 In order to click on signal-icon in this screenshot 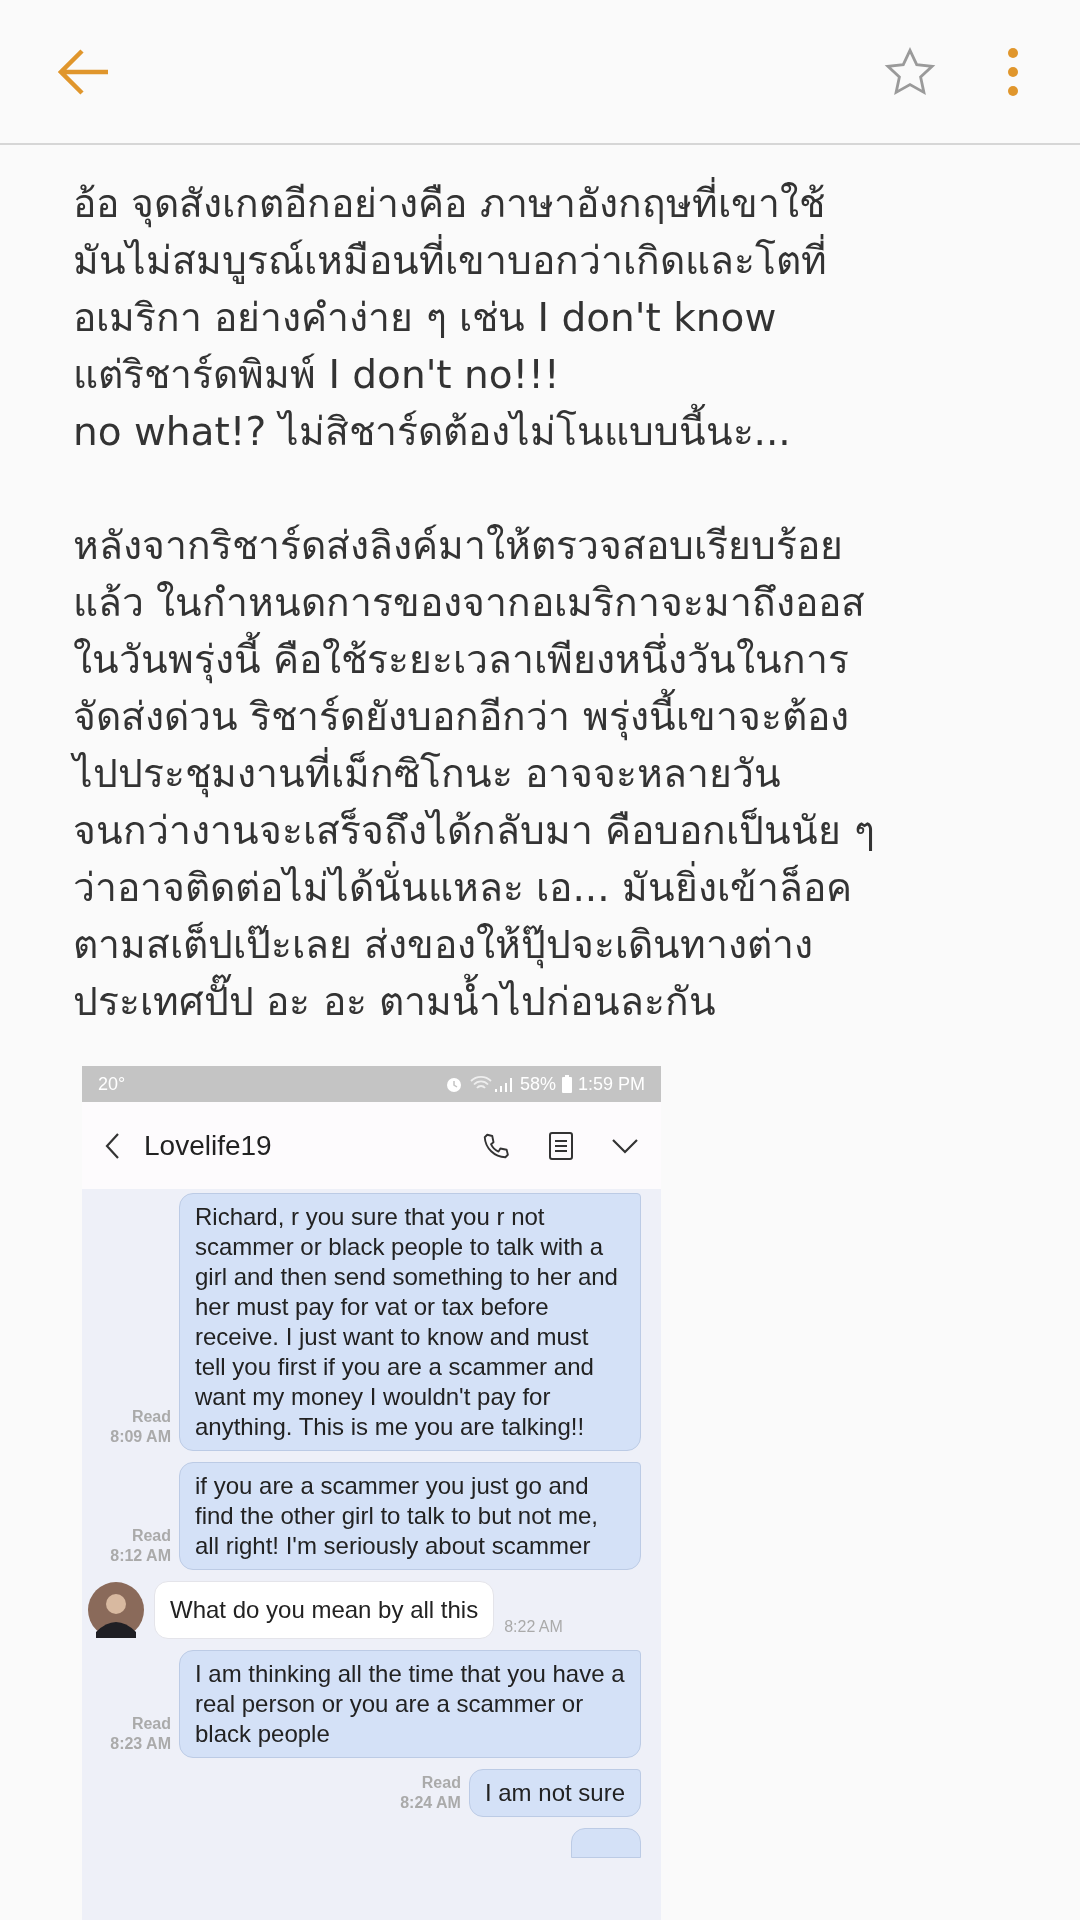, I will do `click(503, 1084)`.